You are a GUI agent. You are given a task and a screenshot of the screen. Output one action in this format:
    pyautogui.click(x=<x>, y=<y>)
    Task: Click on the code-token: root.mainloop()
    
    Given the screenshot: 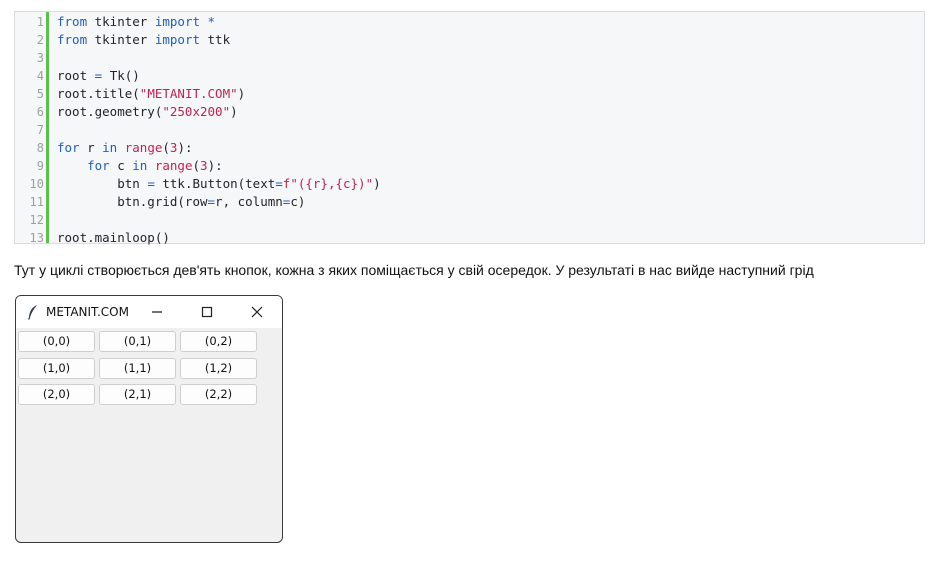 What is the action you would take?
    pyautogui.click(x=113, y=237)
    